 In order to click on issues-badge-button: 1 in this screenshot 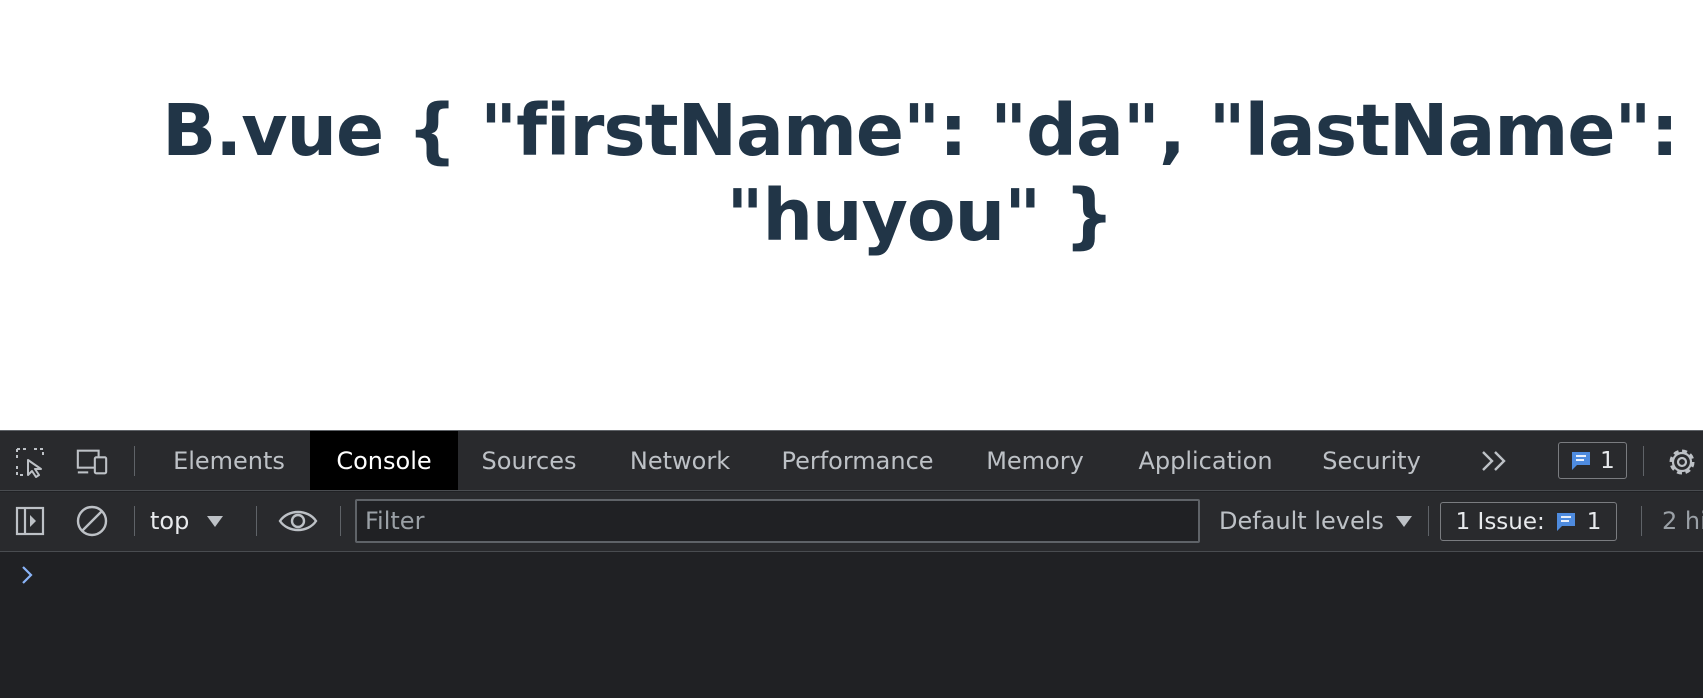, I will do `click(1592, 460)`.